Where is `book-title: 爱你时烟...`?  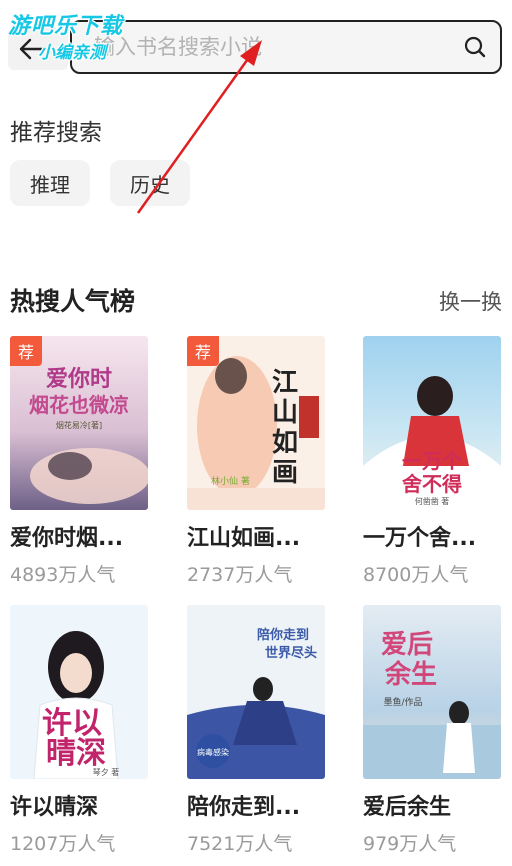 book-title: 爱你时烟... is located at coordinates (67, 538).